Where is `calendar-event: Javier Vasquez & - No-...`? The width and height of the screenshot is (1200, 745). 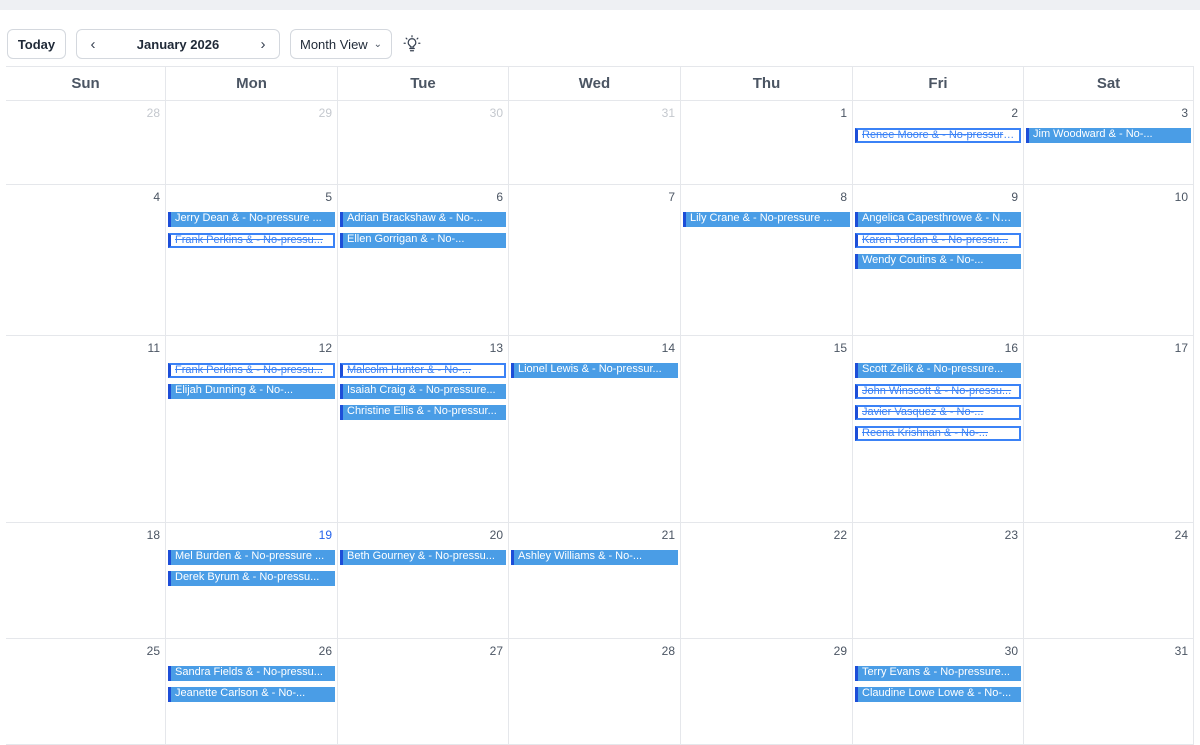 calendar-event: Javier Vasquez & - No-... is located at coordinates (938, 412).